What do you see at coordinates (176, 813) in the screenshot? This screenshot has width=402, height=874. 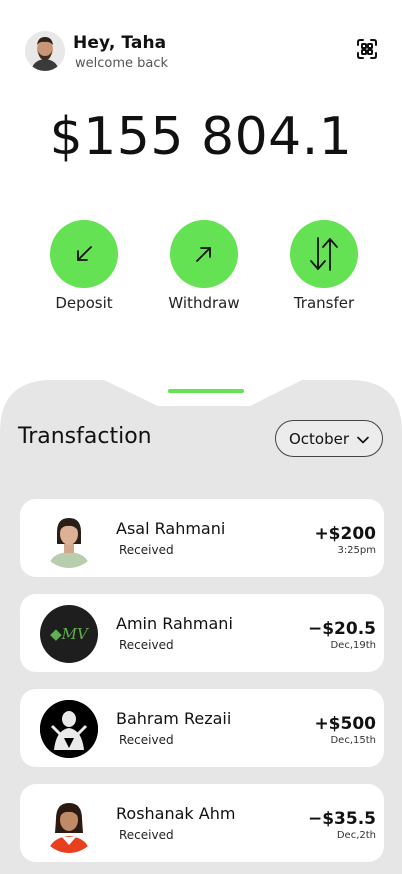 I see `contact-name: Roshanak Ahm` at bounding box center [176, 813].